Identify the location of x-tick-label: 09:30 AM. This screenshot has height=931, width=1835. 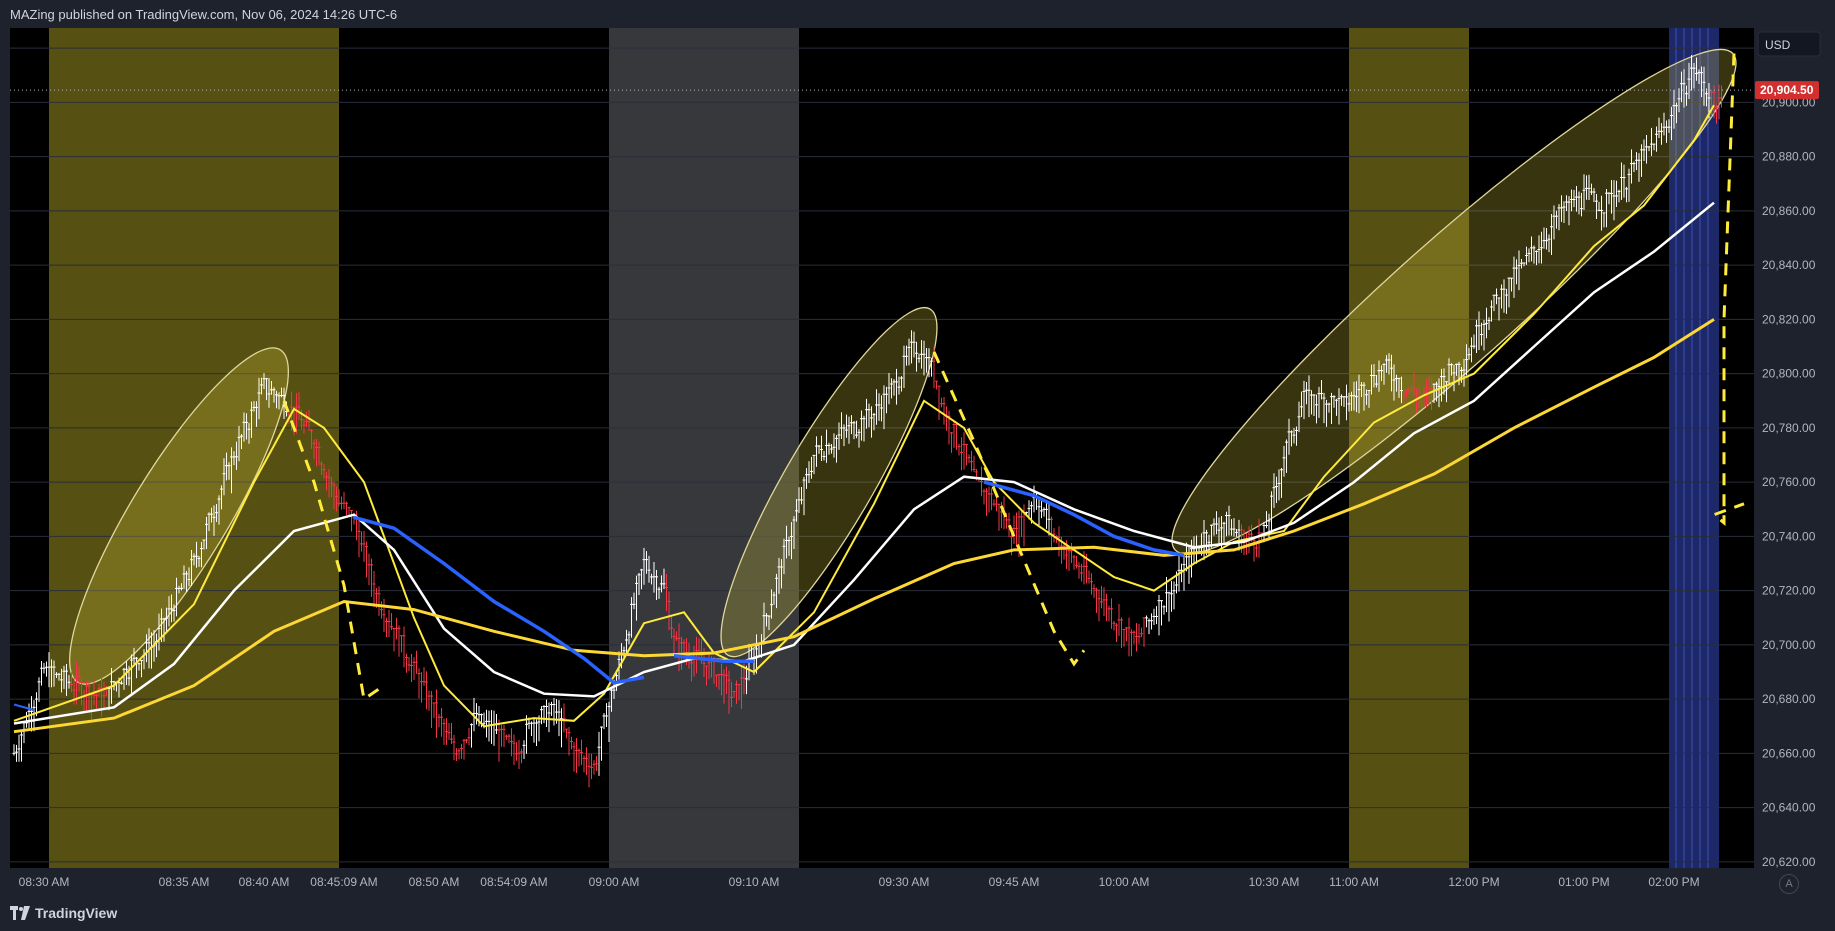
(904, 882).